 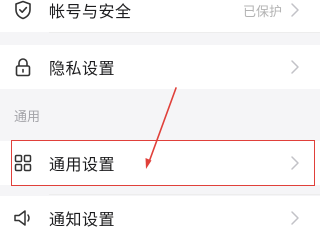 I want to click on settings-row-label: 通用设置, so click(x=82, y=164).